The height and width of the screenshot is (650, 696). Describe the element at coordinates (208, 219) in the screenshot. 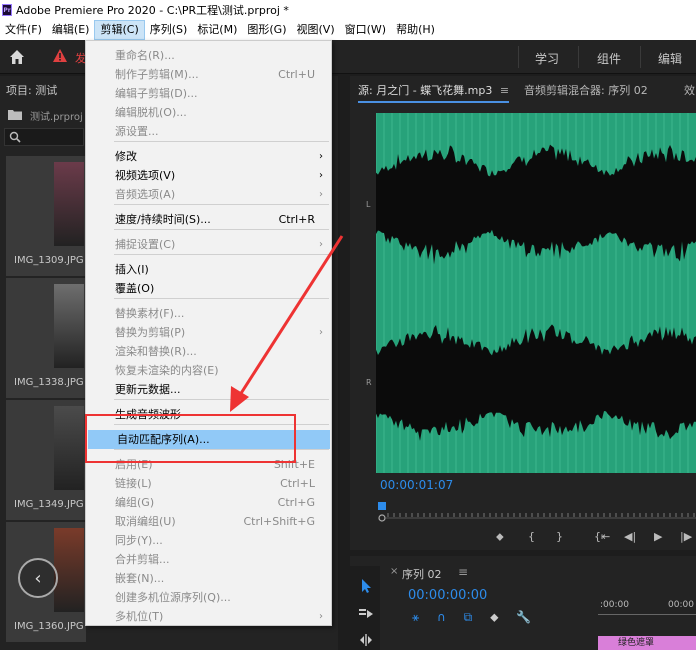

I see `menu-item-speed-duration: 速度/持续时间(S)... Ctrl+R` at that location.